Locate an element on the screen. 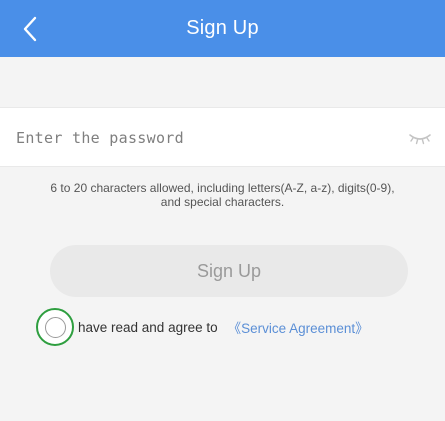  agreement-checkbox is located at coordinates (55, 327).